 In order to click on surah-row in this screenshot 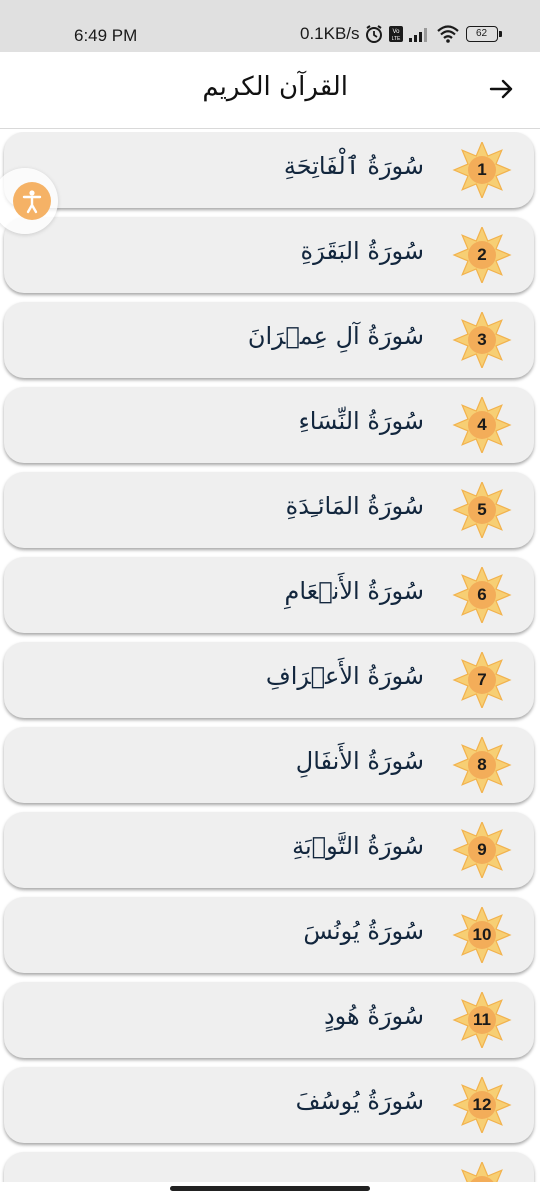, I will do `click(269, 1167)`.